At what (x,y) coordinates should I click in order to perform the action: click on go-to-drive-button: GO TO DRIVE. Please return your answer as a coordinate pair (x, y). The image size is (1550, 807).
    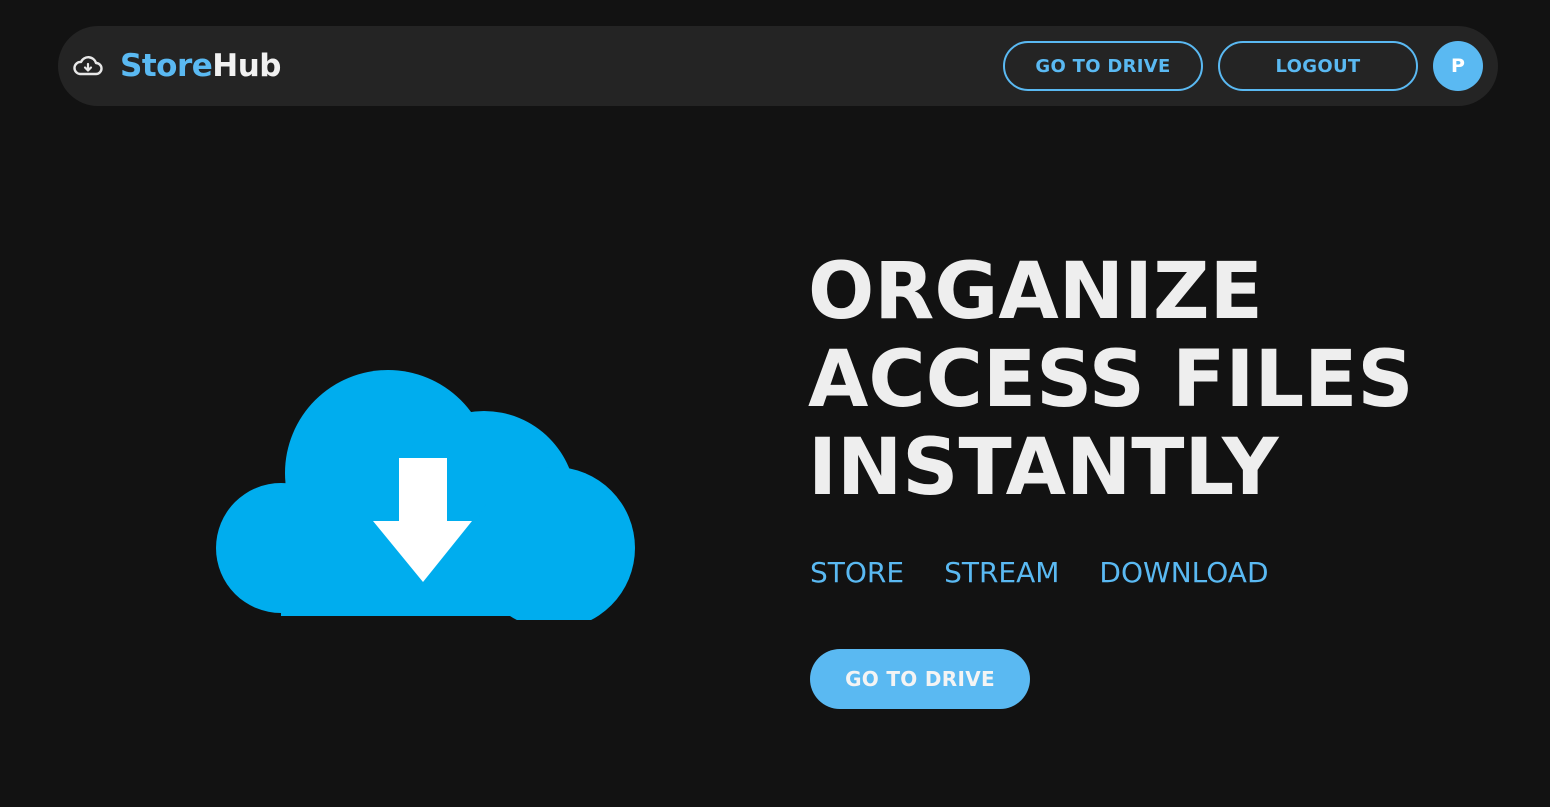
    Looking at the image, I should click on (1103, 66).